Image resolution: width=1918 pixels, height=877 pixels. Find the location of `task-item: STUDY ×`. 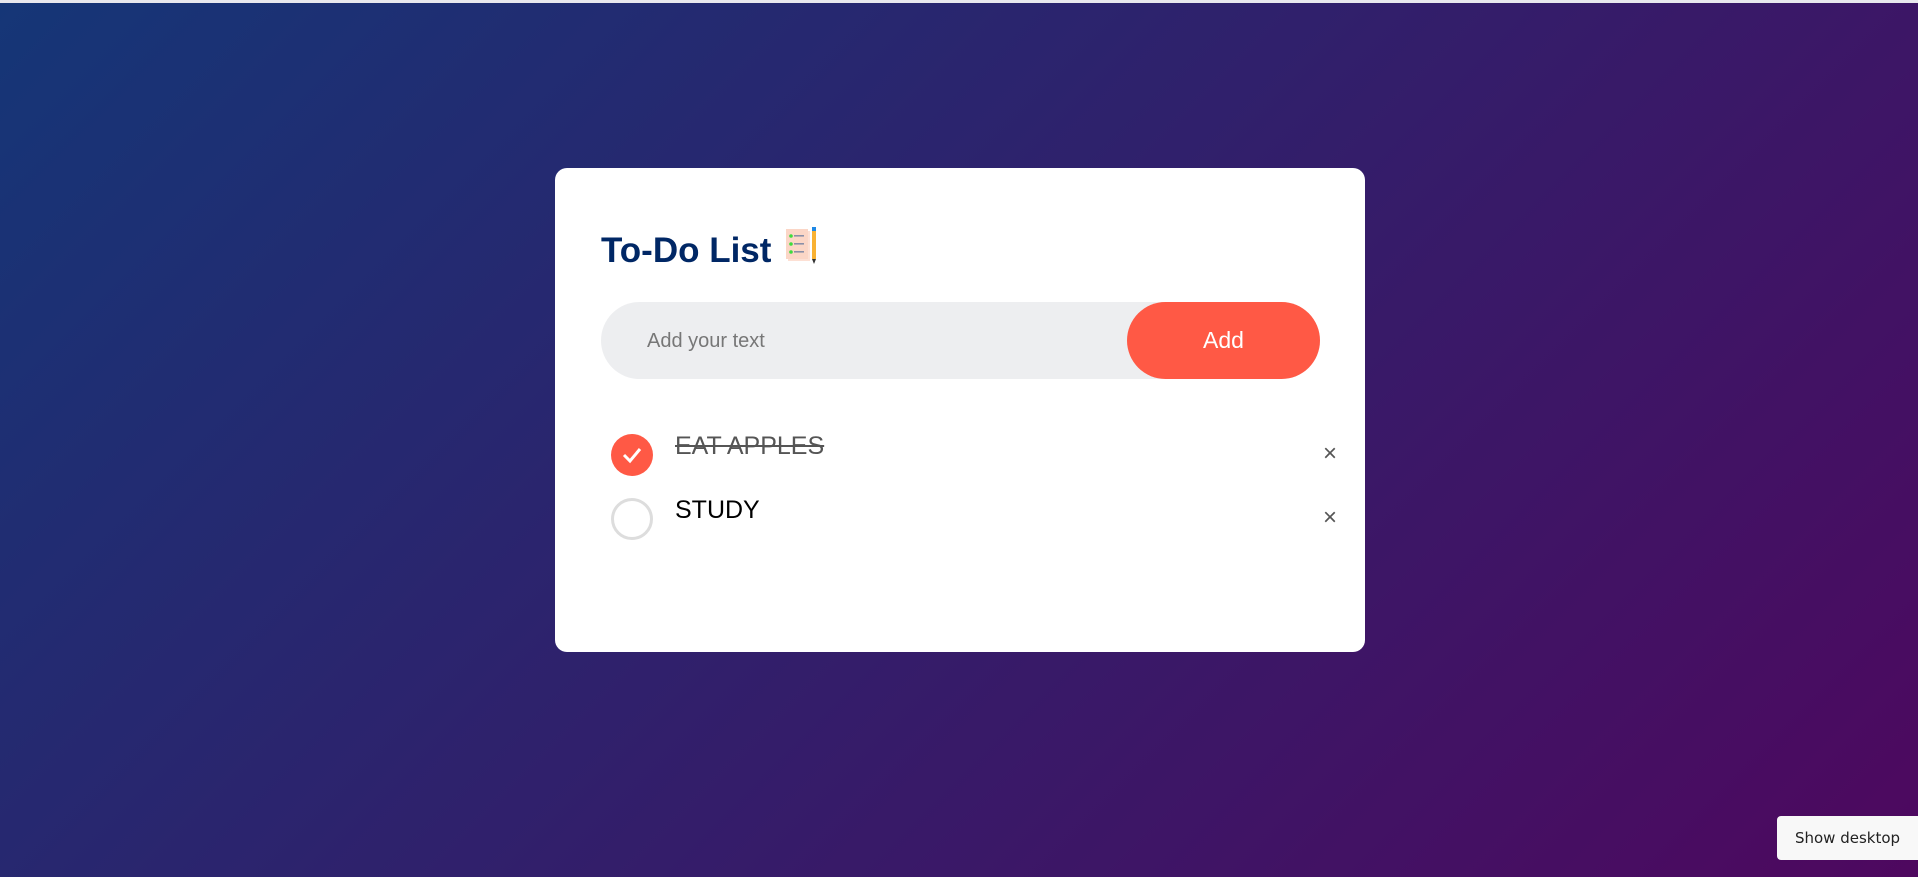

task-item: STUDY × is located at coordinates (974, 519).